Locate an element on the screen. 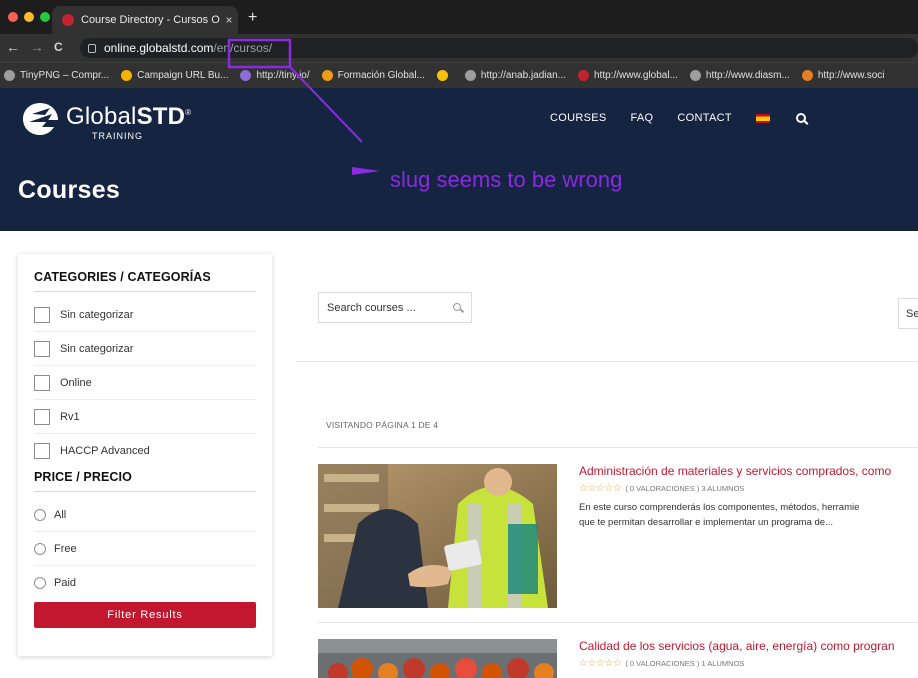 The image size is (918, 678). category-label: HACCP Advanced is located at coordinates (105, 451).